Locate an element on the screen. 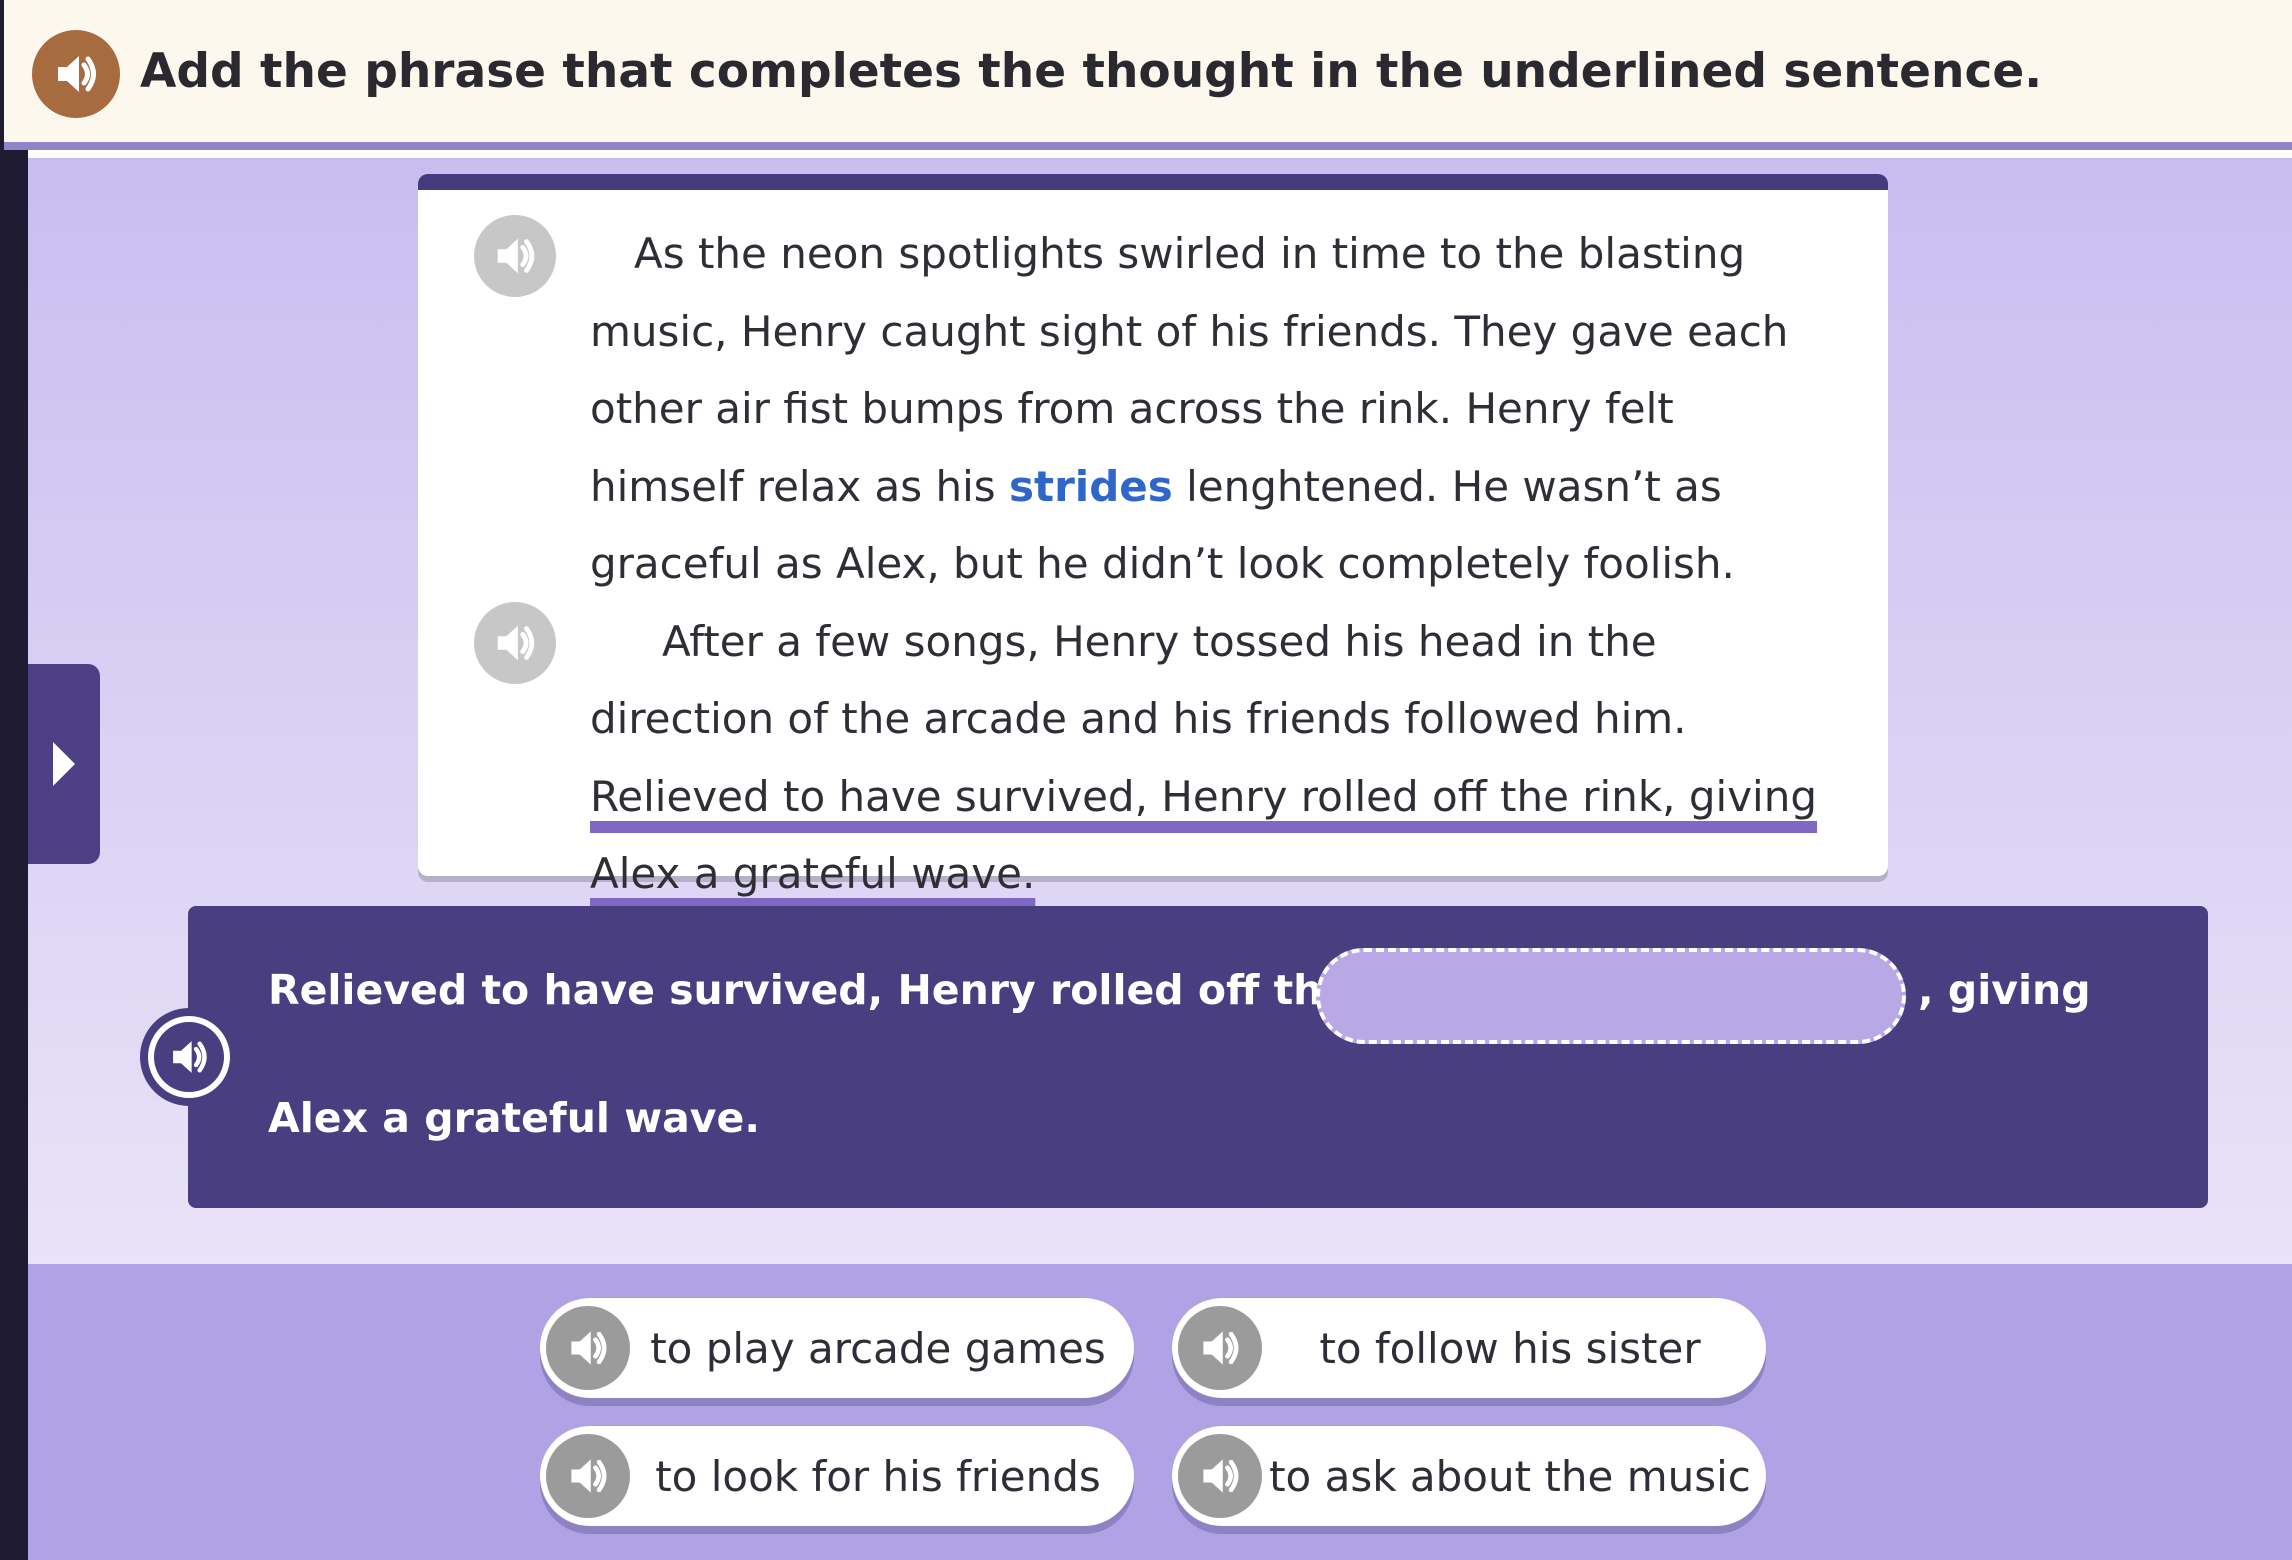  choice-button-2: to follow his sister is located at coordinates (1469, 1348).